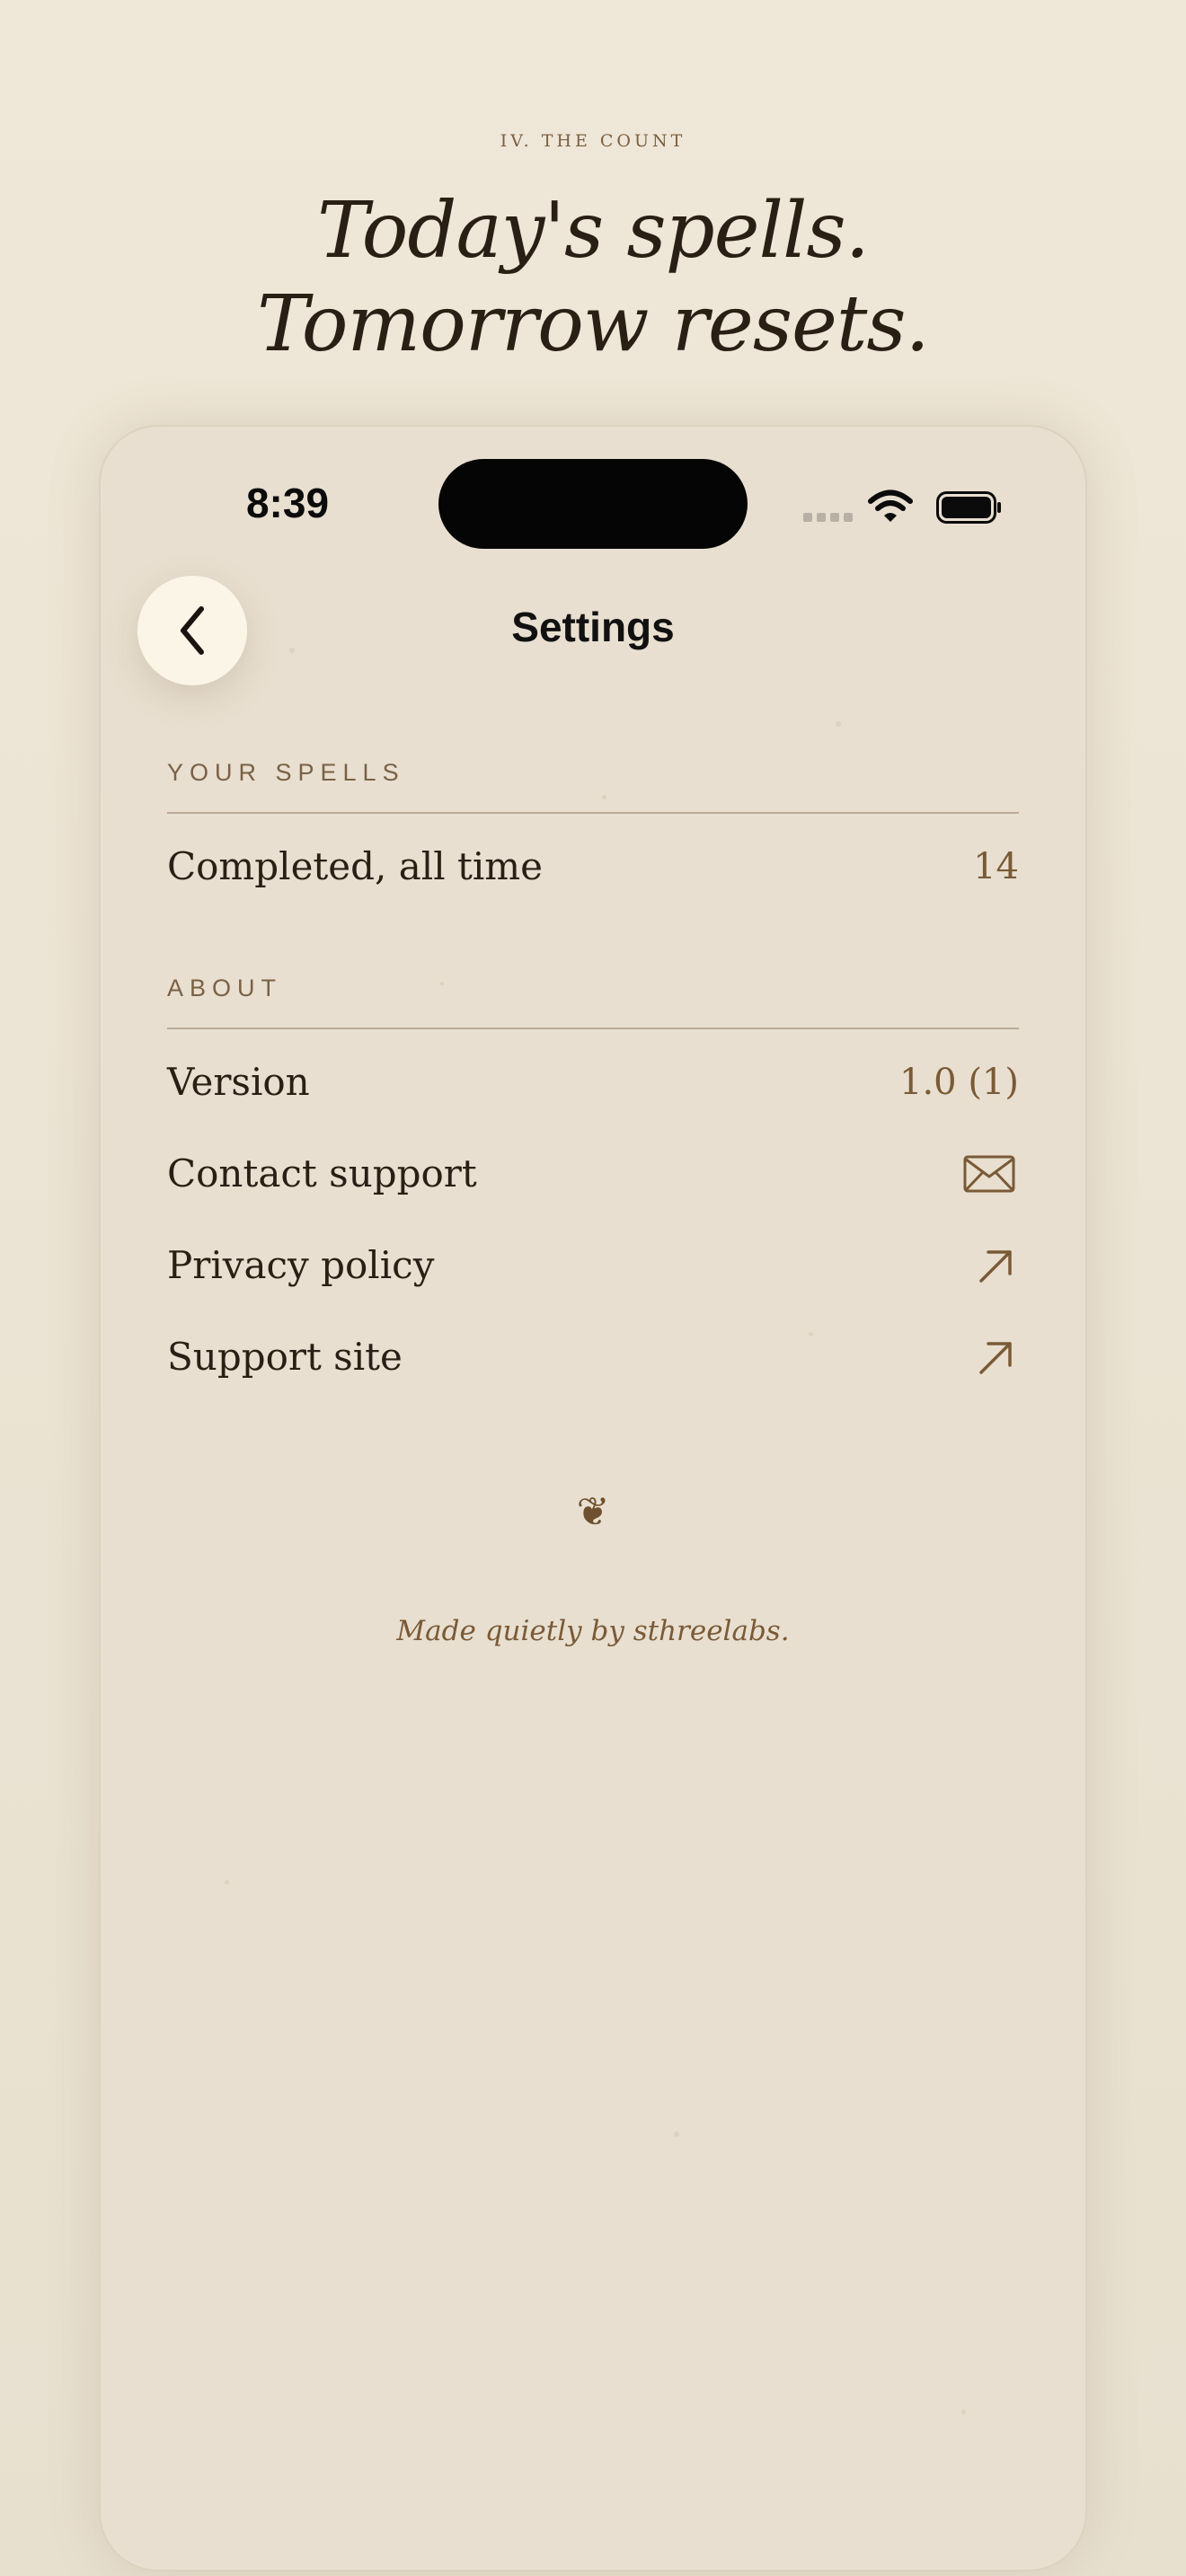  I want to click on battery-icon, so click(968, 507).